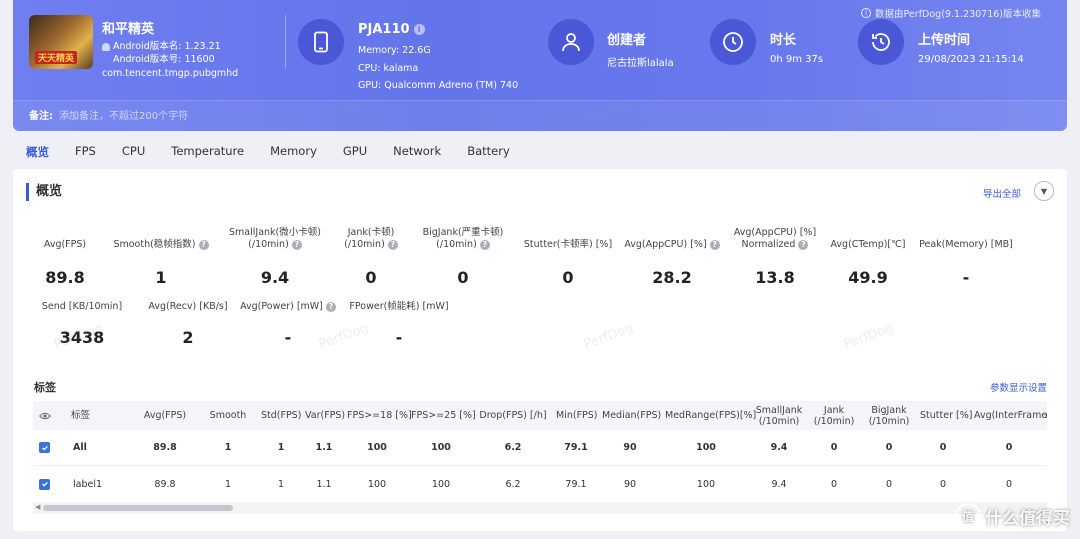  I want to click on header-divider, so click(285, 42).